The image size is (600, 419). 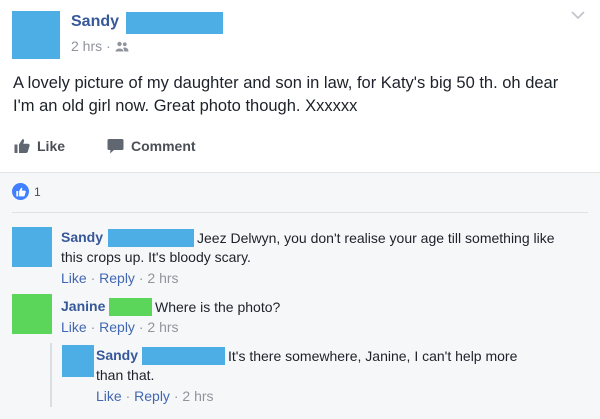 I want to click on post-actions: Like Comment, so click(x=300, y=152).